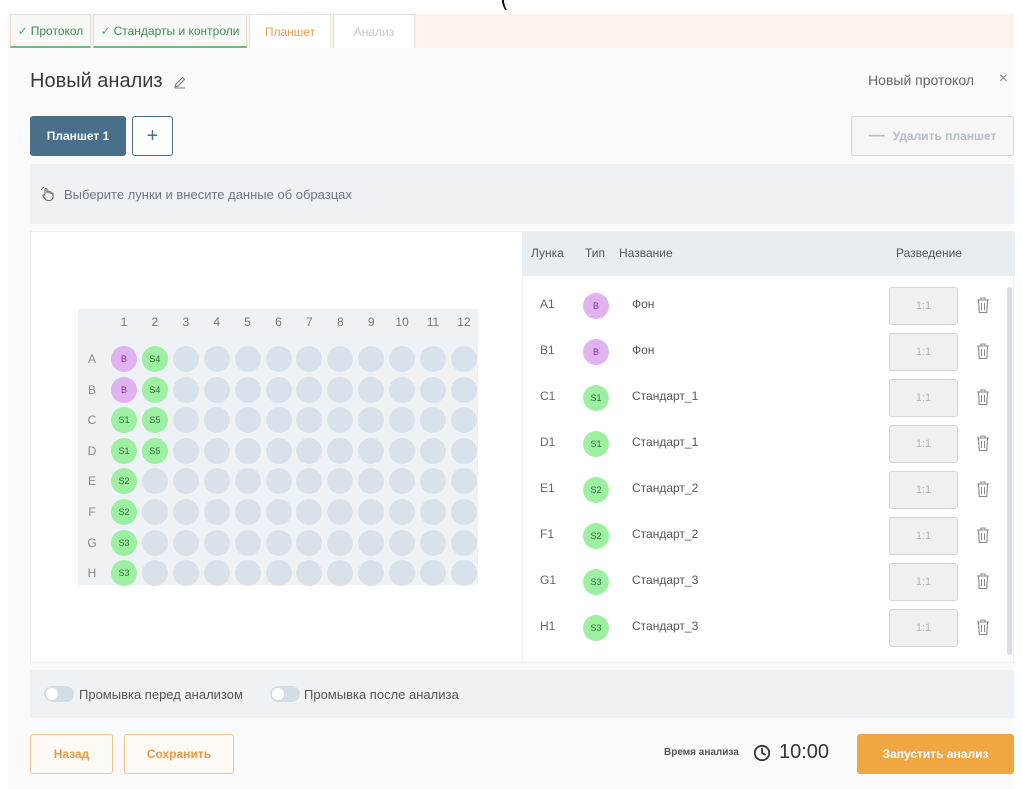 This screenshot has width=1022, height=789. Describe the element at coordinates (92, 573) in the screenshot. I see `row-letter: H` at that location.